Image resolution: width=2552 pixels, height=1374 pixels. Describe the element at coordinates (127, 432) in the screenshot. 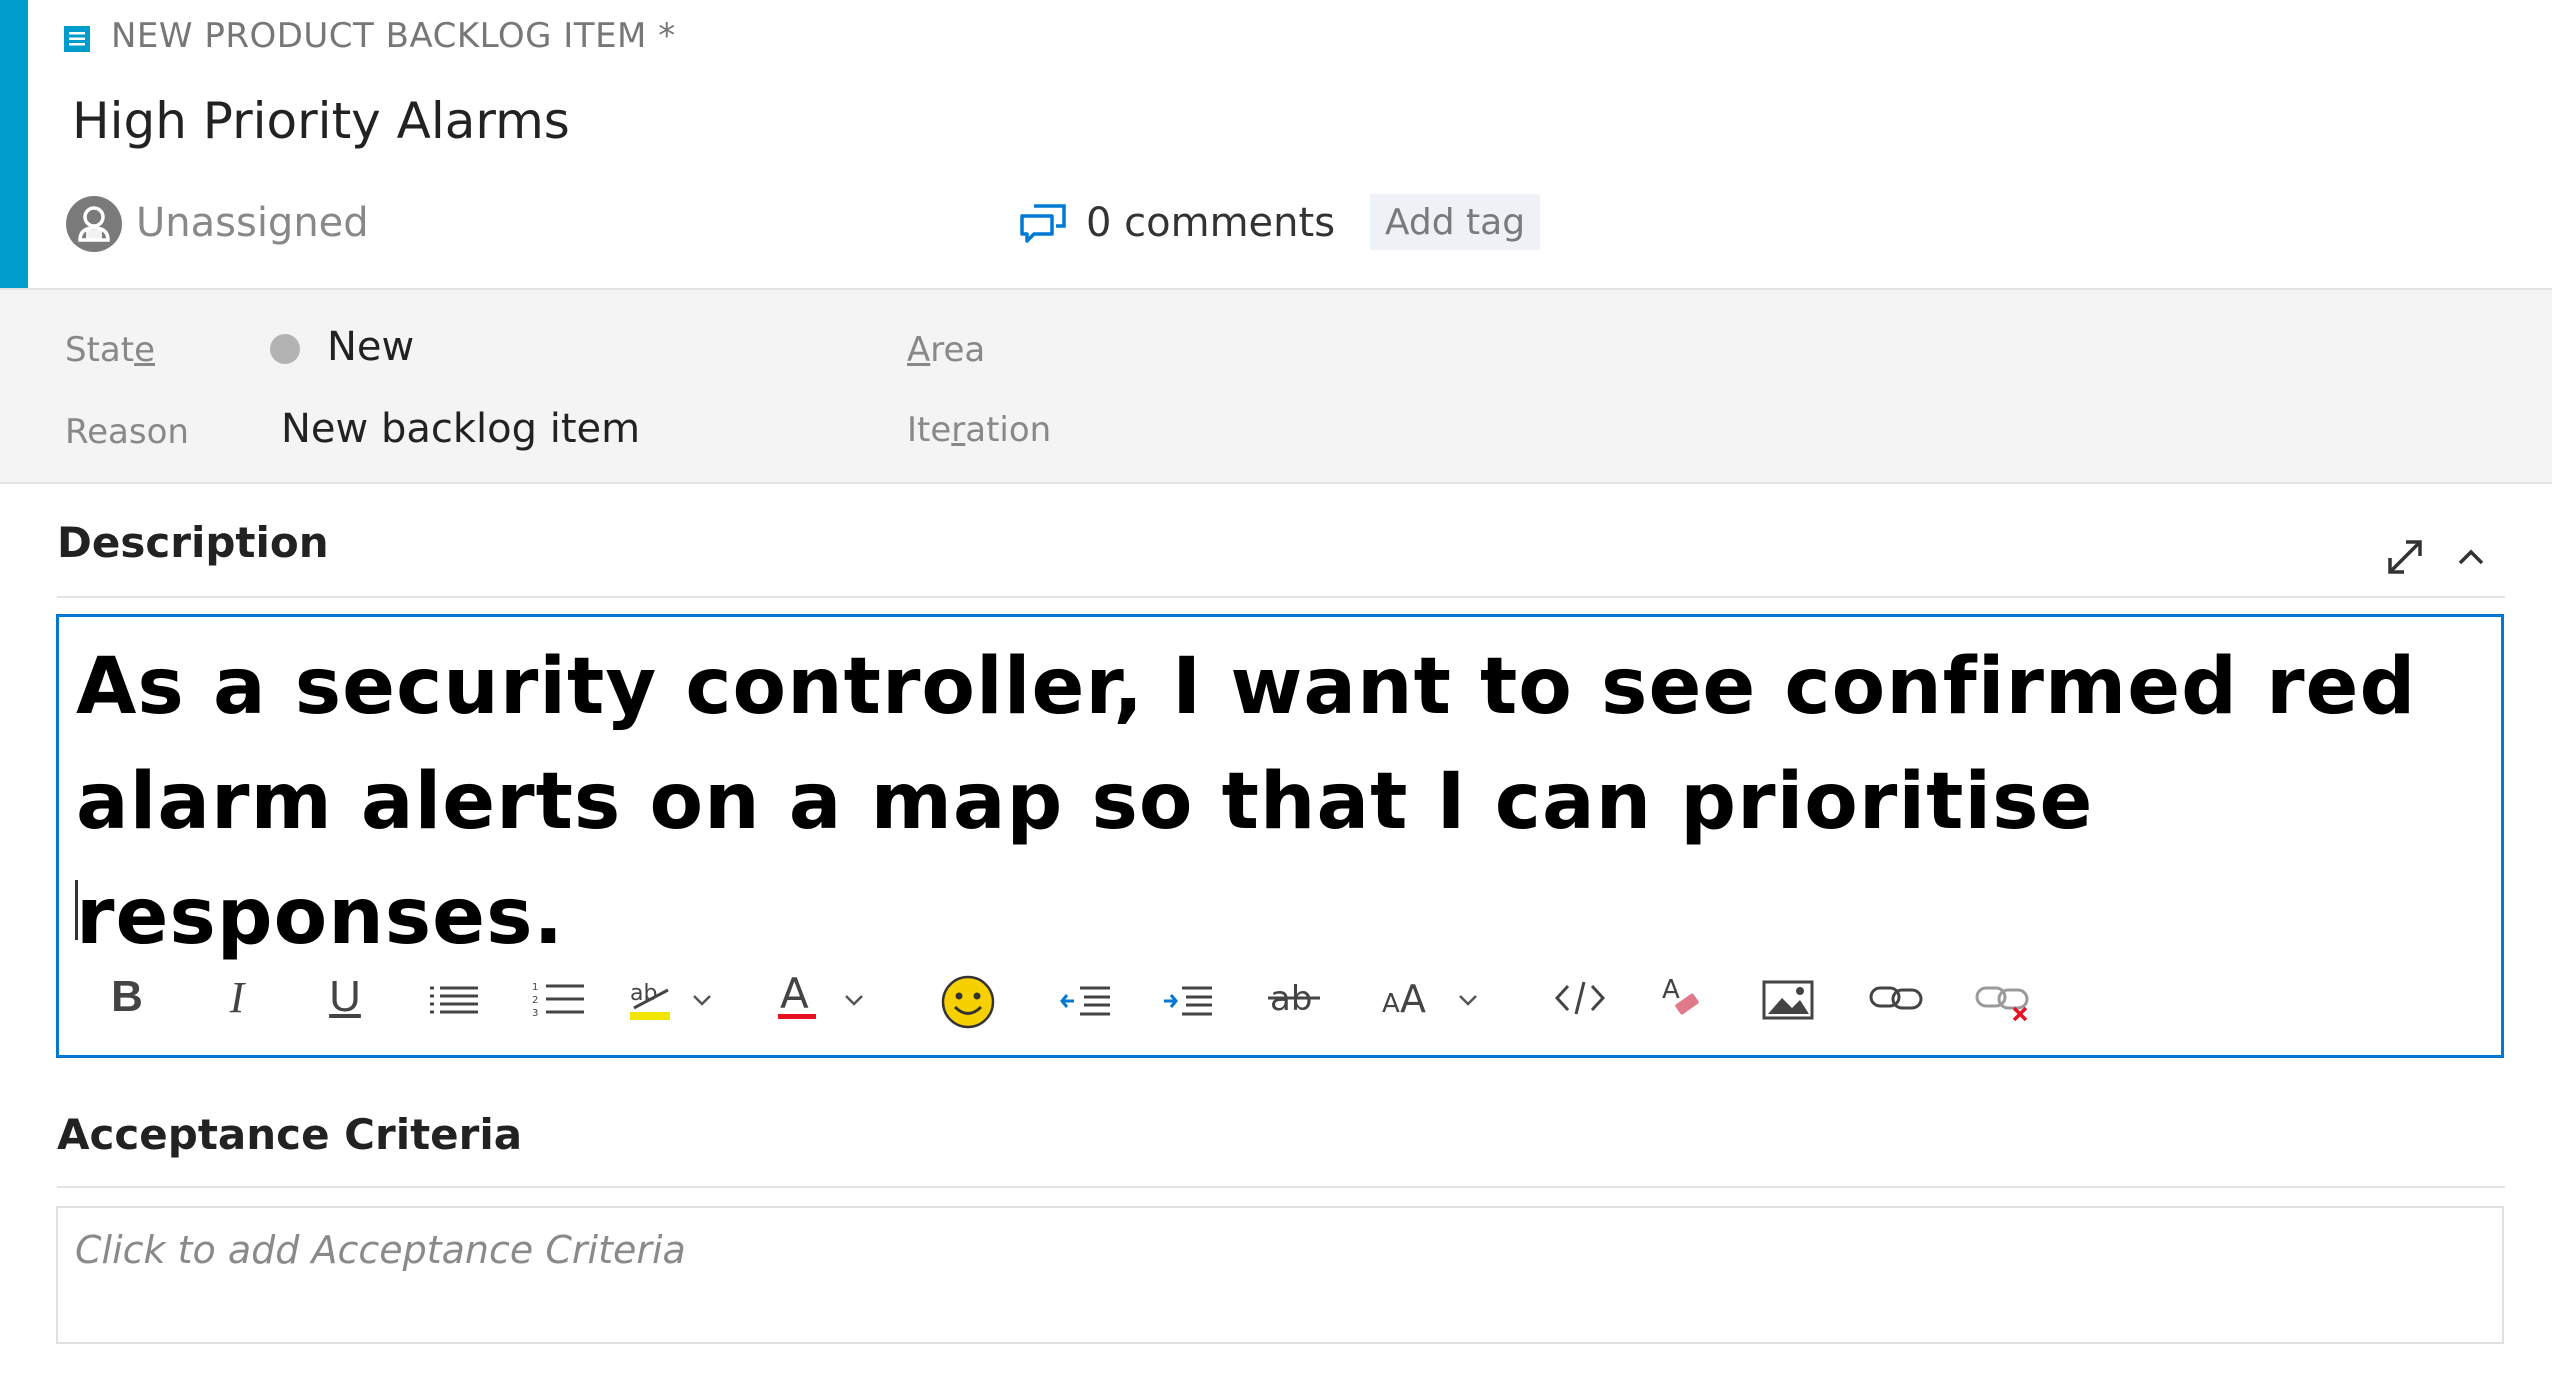

I see `reason-label: Reason` at that location.